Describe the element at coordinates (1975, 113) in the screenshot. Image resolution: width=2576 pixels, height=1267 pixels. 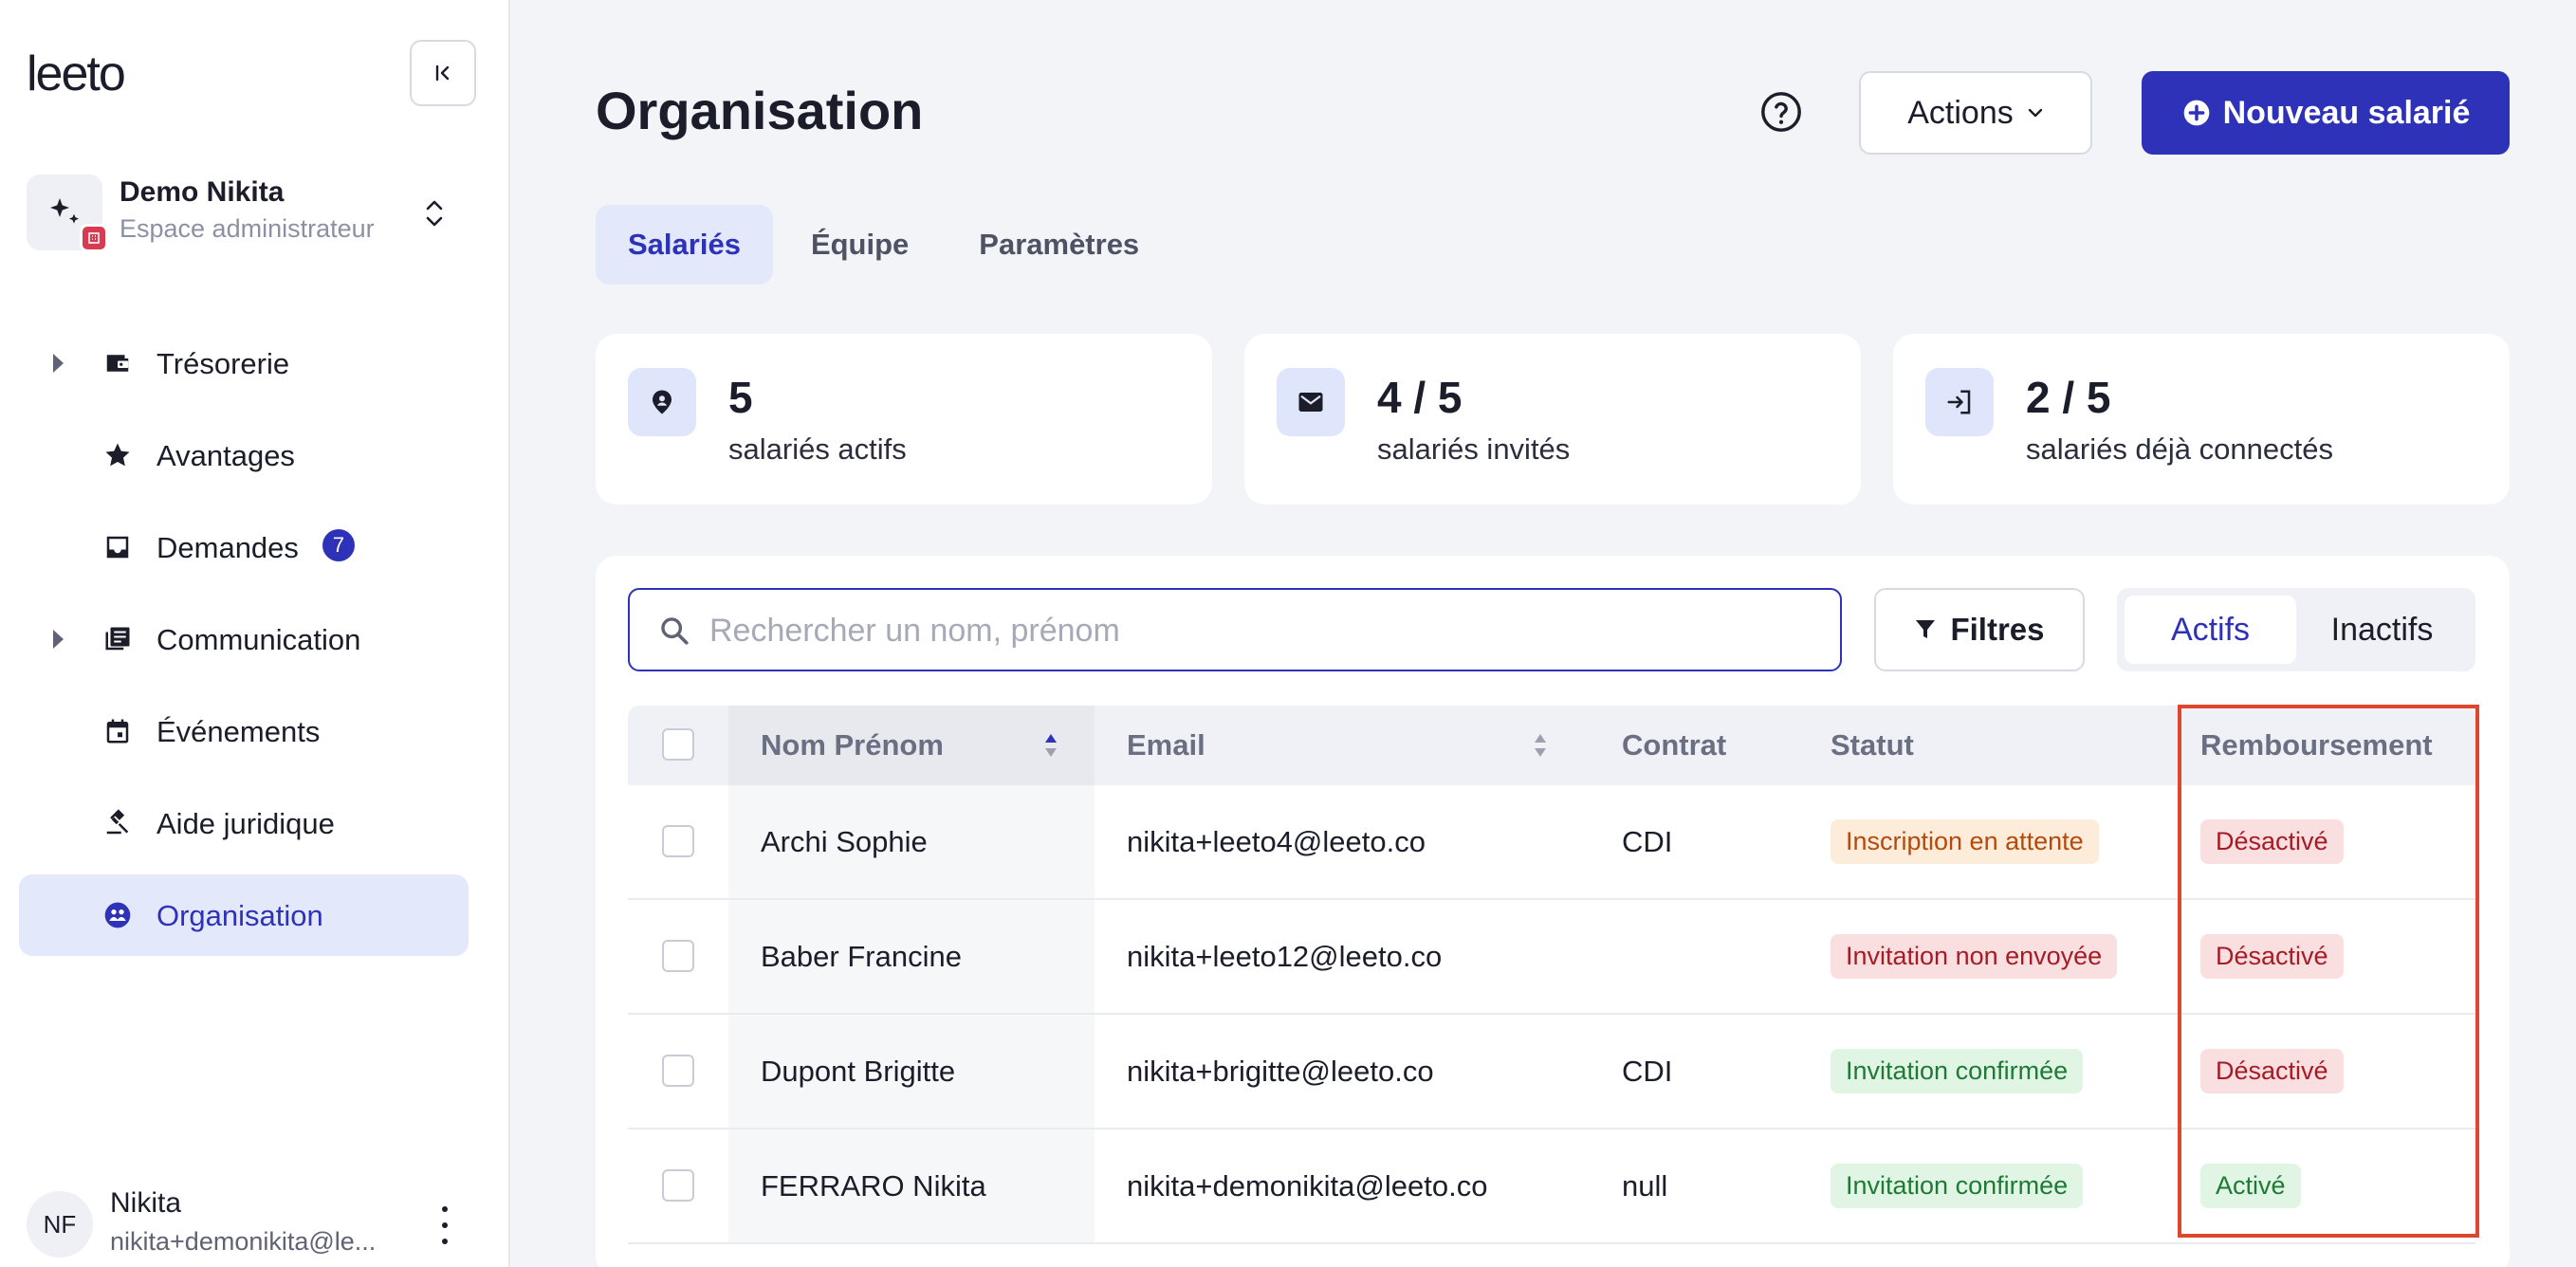
I see `actions-button: Actions` at that location.